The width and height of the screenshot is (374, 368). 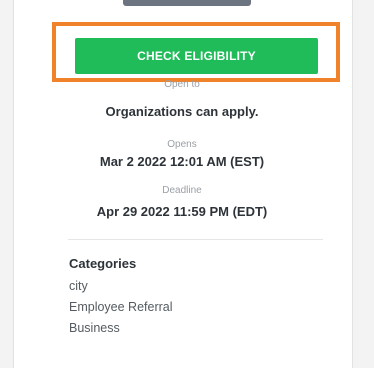 I want to click on category-item: Business, so click(x=94, y=328).